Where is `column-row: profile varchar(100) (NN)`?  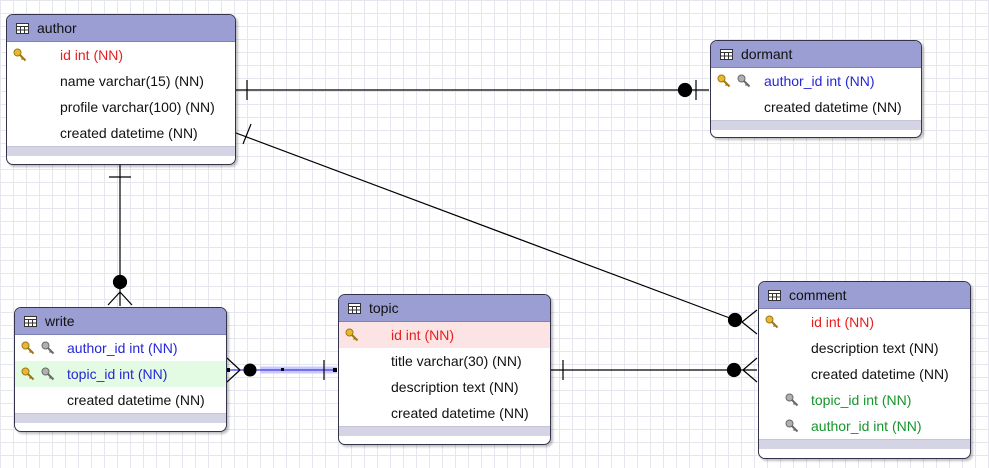 column-row: profile varchar(100) (NN) is located at coordinates (121, 107).